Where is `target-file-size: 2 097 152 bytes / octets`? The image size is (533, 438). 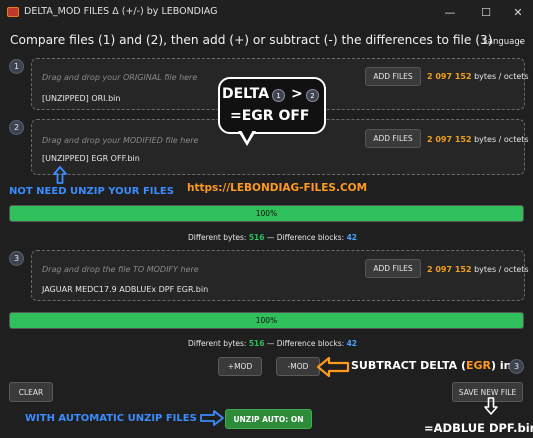
target-file-size: 2 097 152 bytes / octets is located at coordinates (478, 269).